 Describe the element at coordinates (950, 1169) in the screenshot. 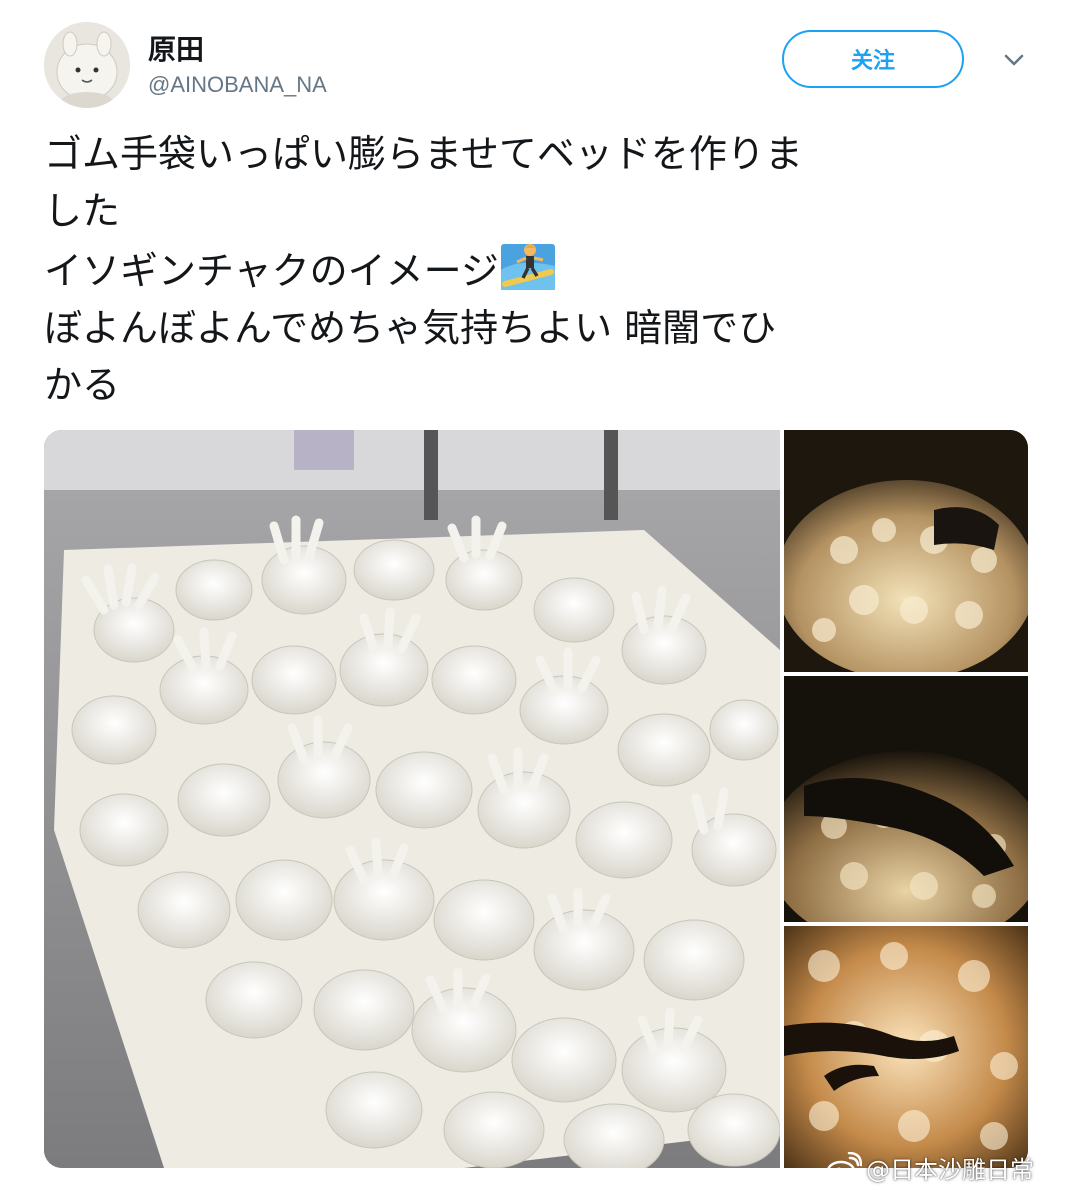

I see `watermark-text: @日本沙雕日常` at that location.